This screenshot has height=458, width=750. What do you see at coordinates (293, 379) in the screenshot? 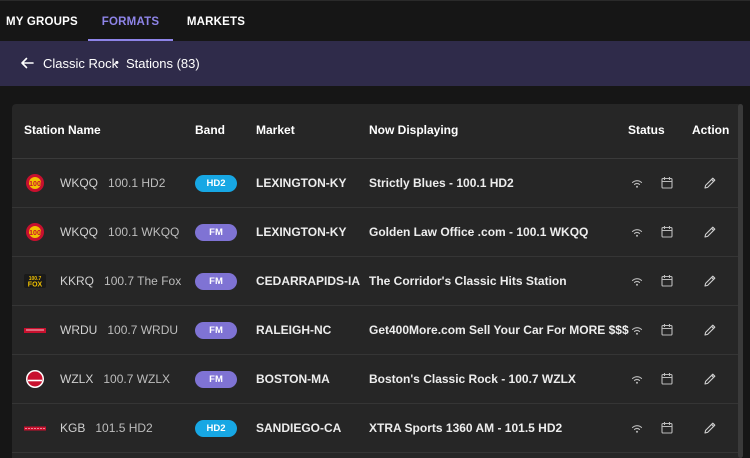
I see `market-cell: BOSTON-MA` at bounding box center [293, 379].